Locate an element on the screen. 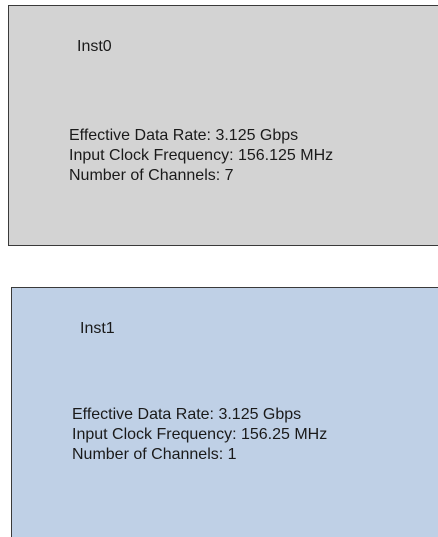 The width and height of the screenshot is (438, 537). instance-name: Inst0 is located at coordinates (94, 46).